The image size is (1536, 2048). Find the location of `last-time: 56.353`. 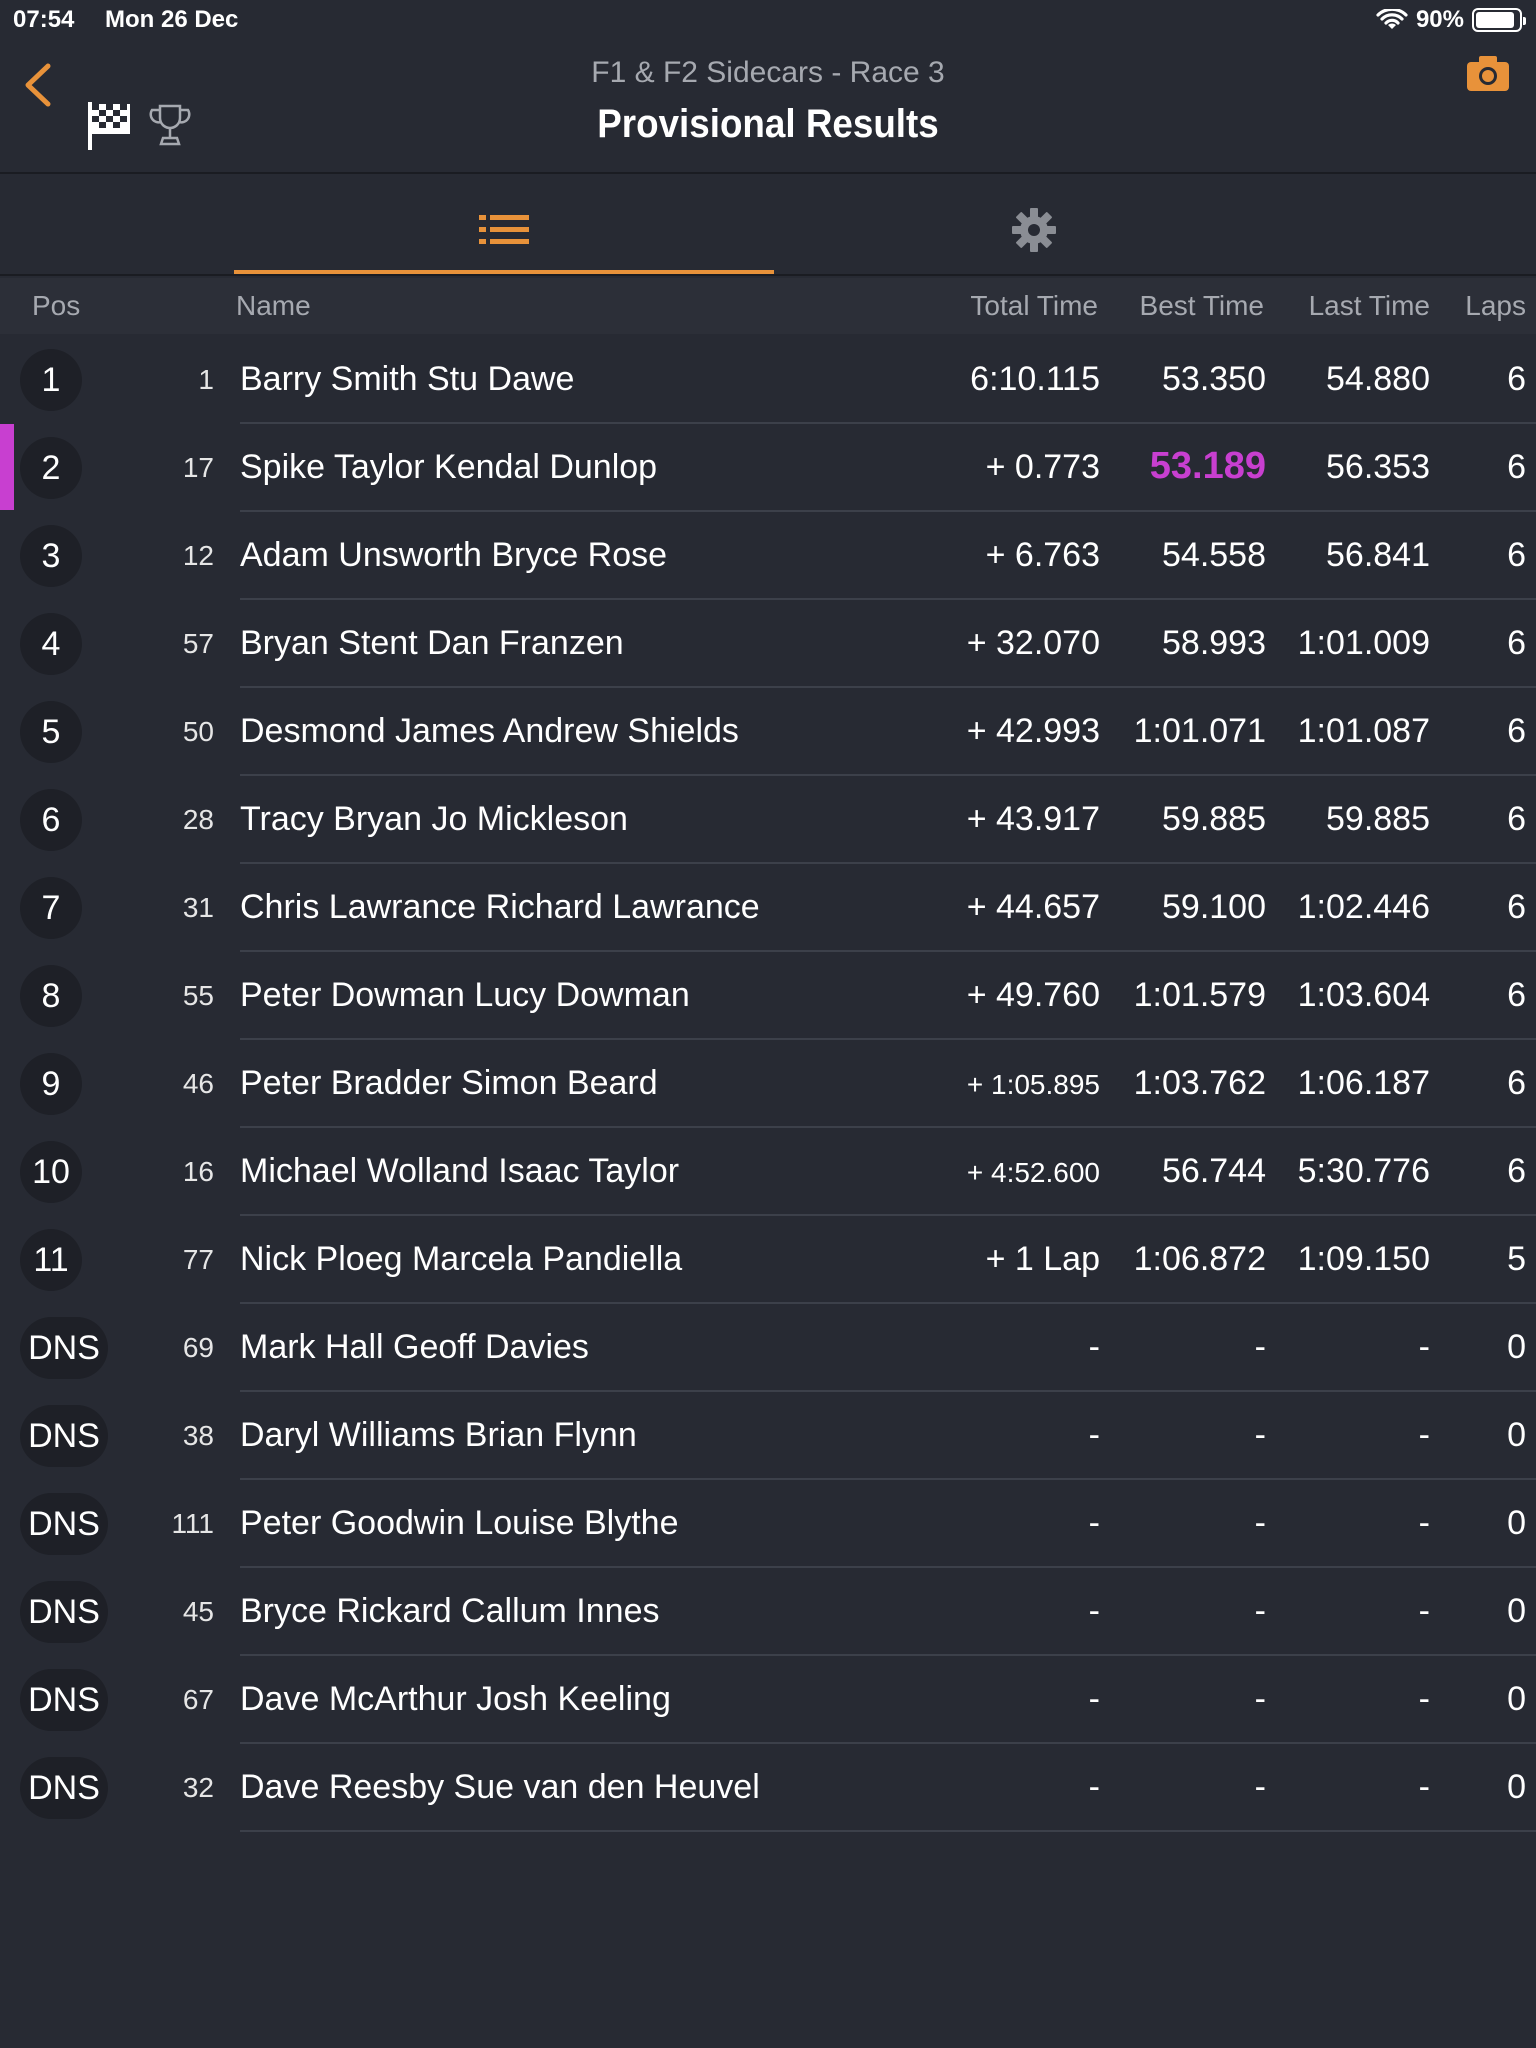

last-time: 56.353 is located at coordinates (1378, 467).